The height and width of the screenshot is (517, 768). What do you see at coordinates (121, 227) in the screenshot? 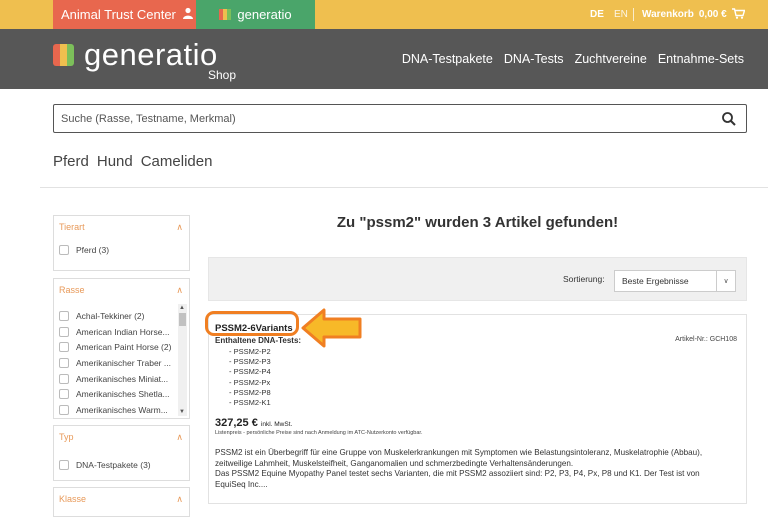
I see `filter-header: Tierart ∧` at bounding box center [121, 227].